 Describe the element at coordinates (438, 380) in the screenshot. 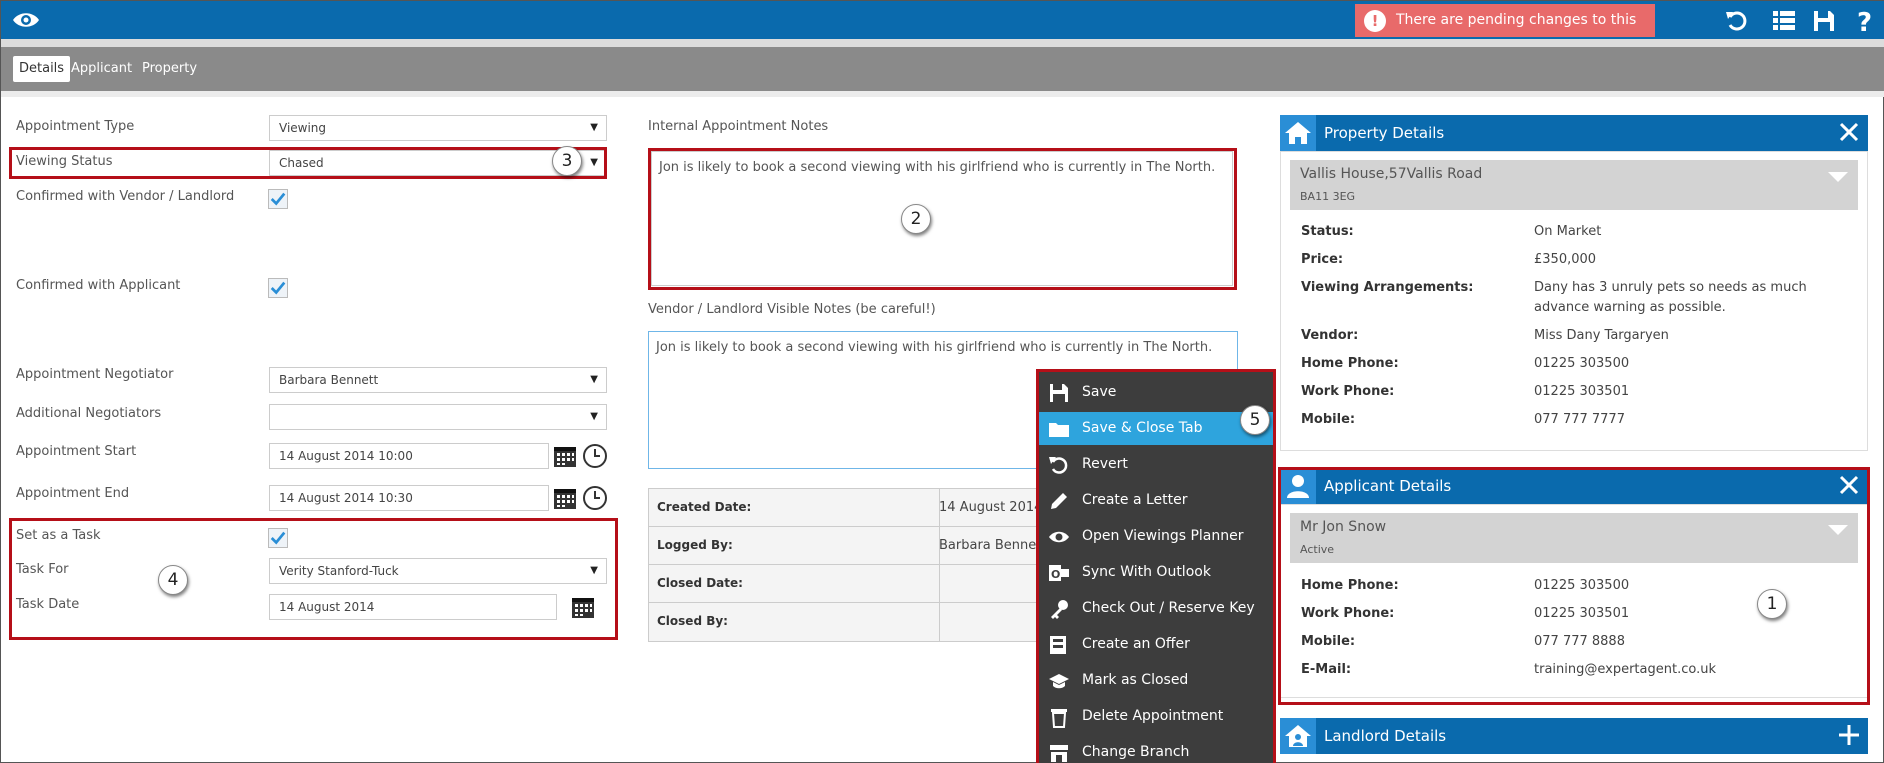

I see `negotiator-select: Barbara Bennett ▼` at that location.